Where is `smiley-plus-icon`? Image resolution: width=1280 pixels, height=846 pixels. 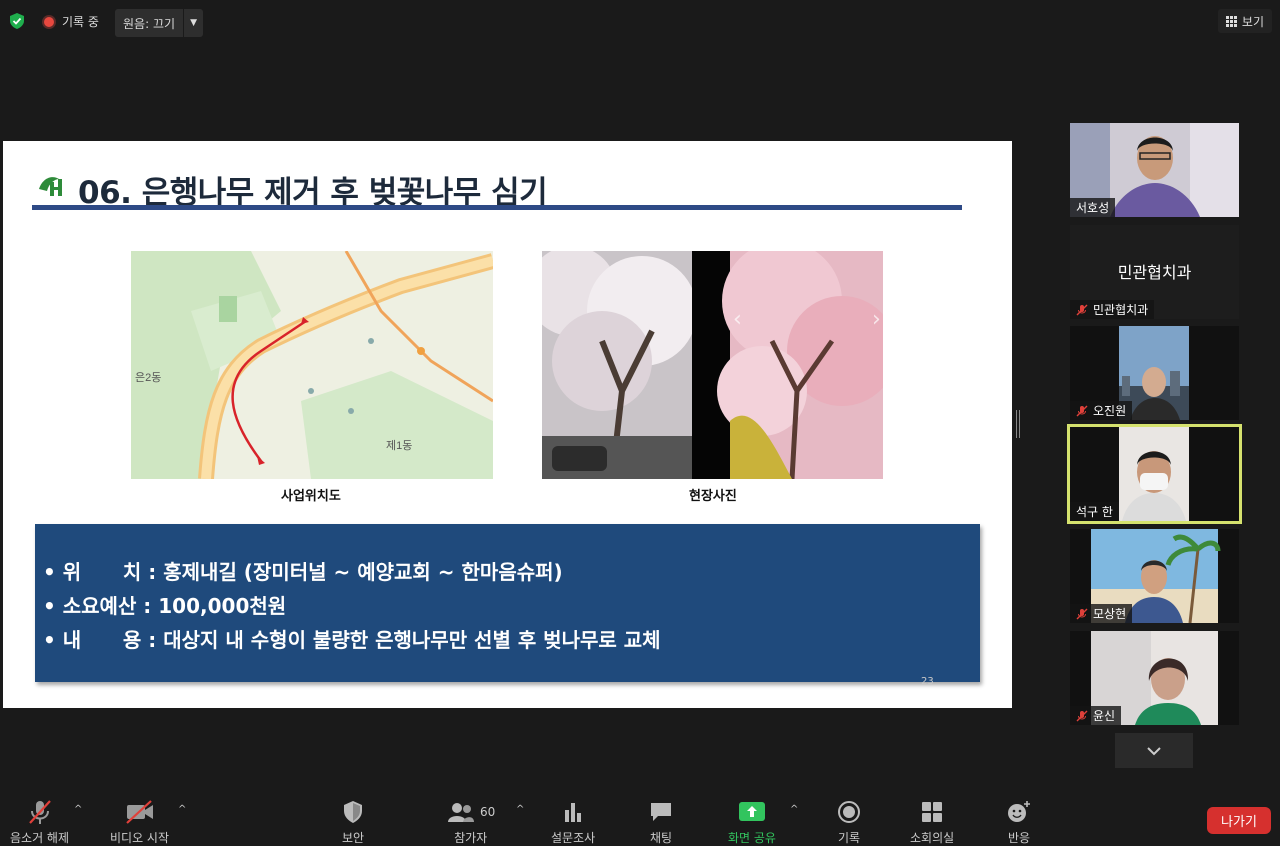
smiley-plus-icon is located at coordinates (1019, 811).